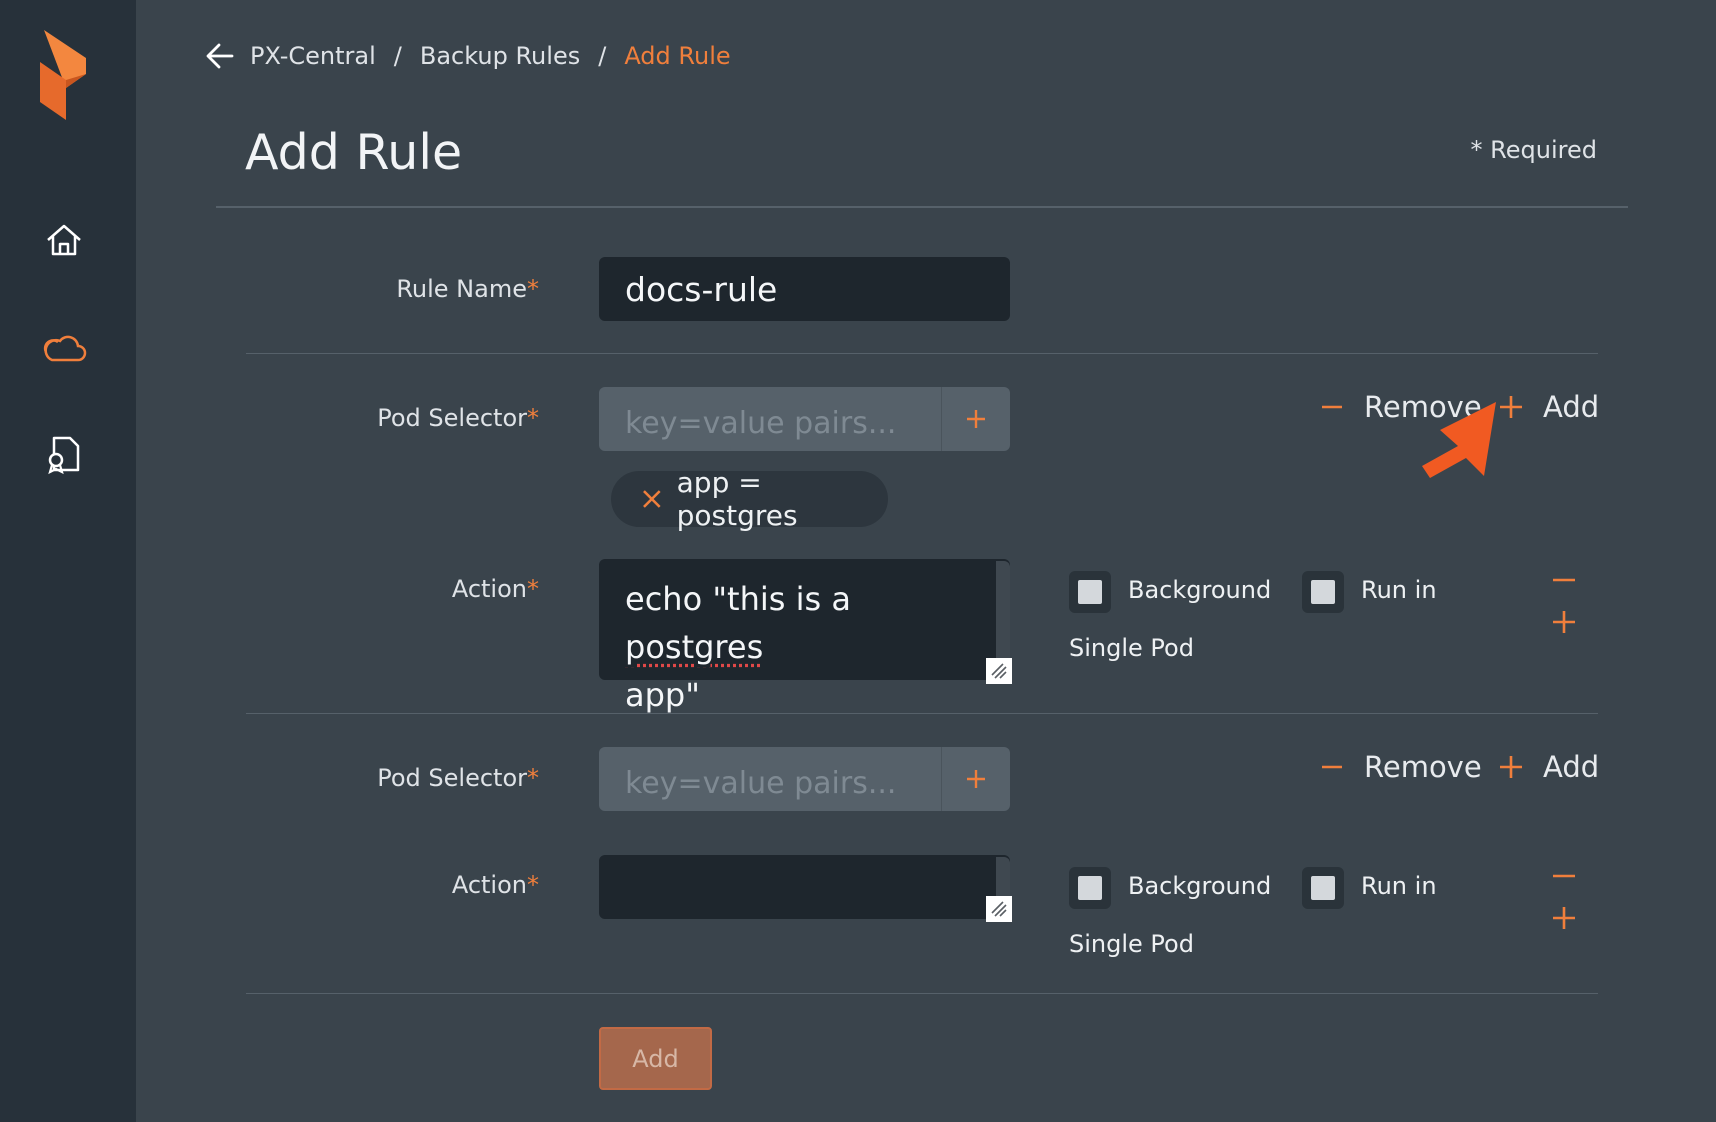  What do you see at coordinates (804, 289) in the screenshot?
I see `rule-name-input` at bounding box center [804, 289].